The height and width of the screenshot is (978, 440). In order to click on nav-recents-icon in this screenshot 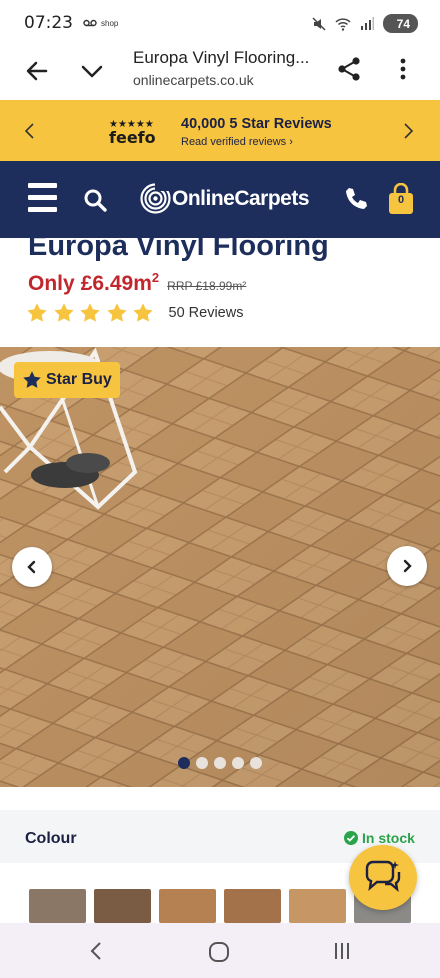, I will do `click(342, 951)`.